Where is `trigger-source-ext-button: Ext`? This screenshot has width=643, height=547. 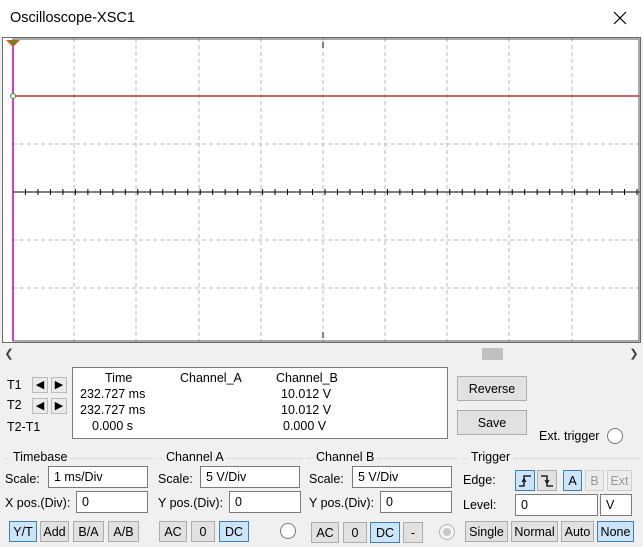
trigger-source-ext-button: Ext is located at coordinates (619, 480).